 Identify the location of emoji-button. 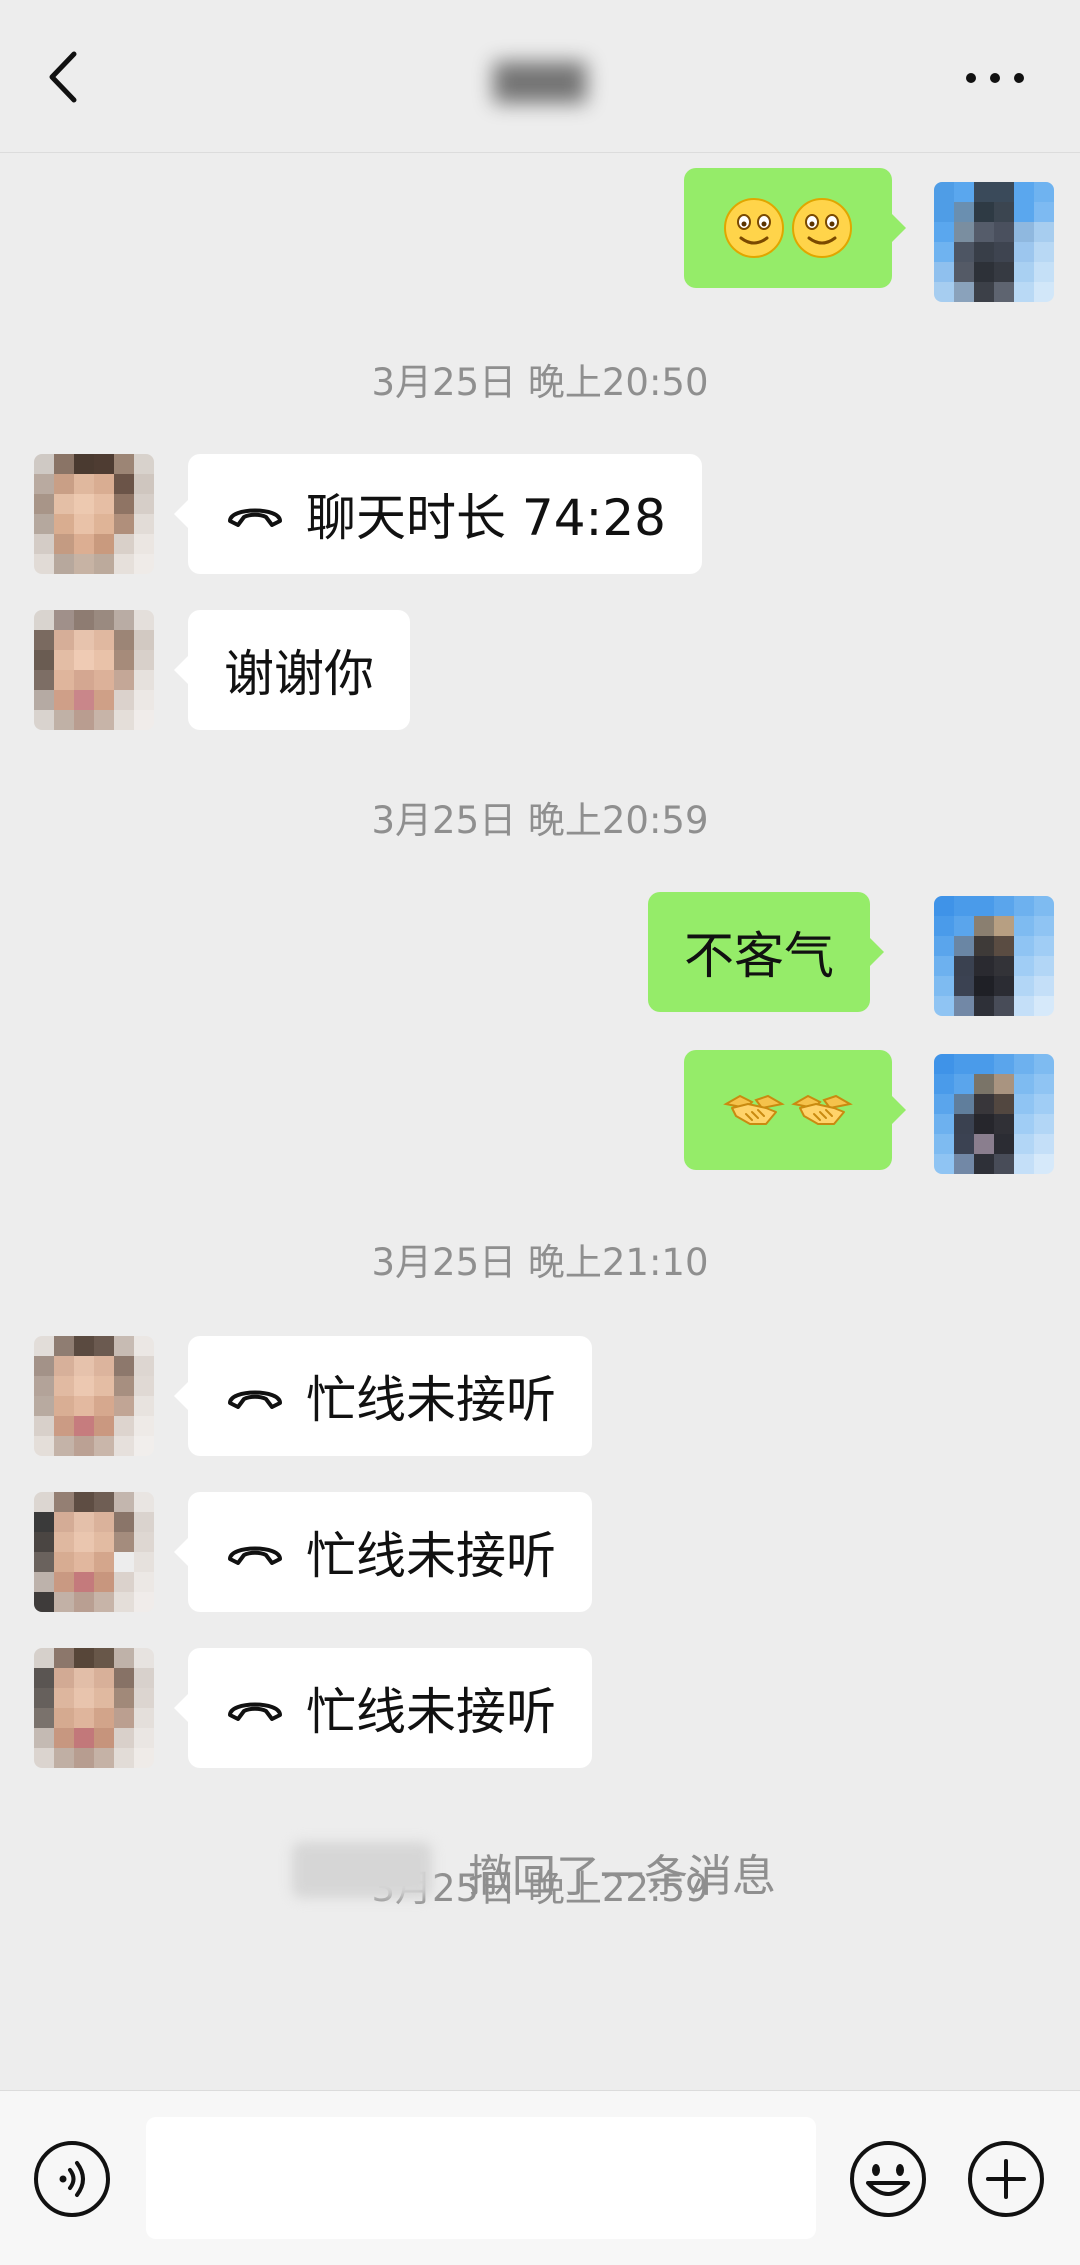
(888, 2179).